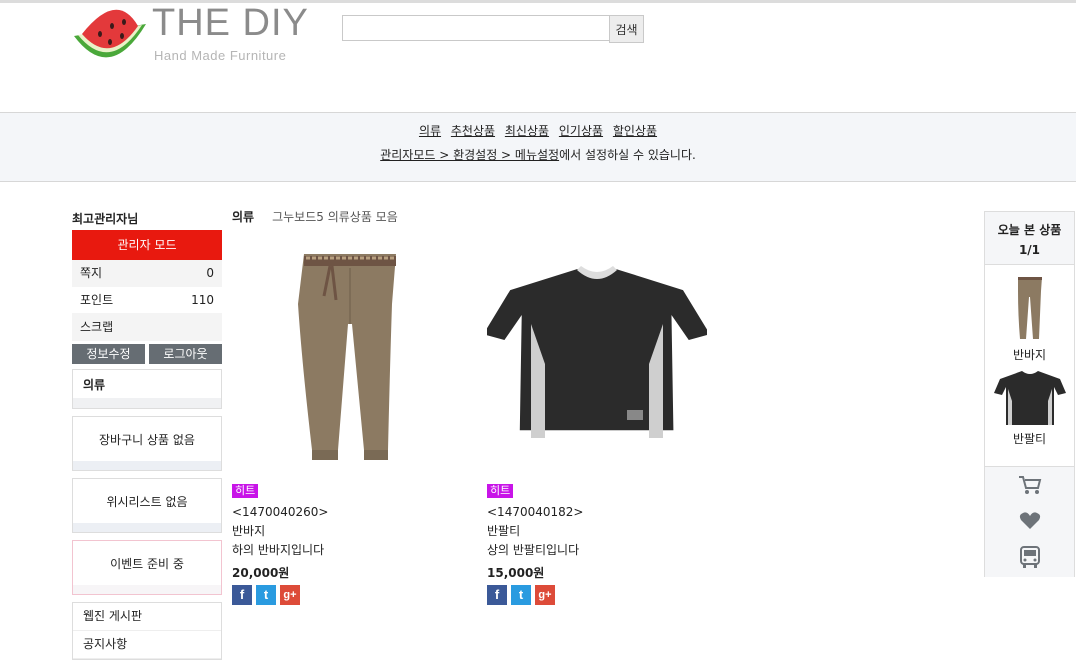 The width and height of the screenshot is (1076, 660). Describe the element at coordinates (626, 29) in the screenshot. I see `search-button: 검색` at that location.